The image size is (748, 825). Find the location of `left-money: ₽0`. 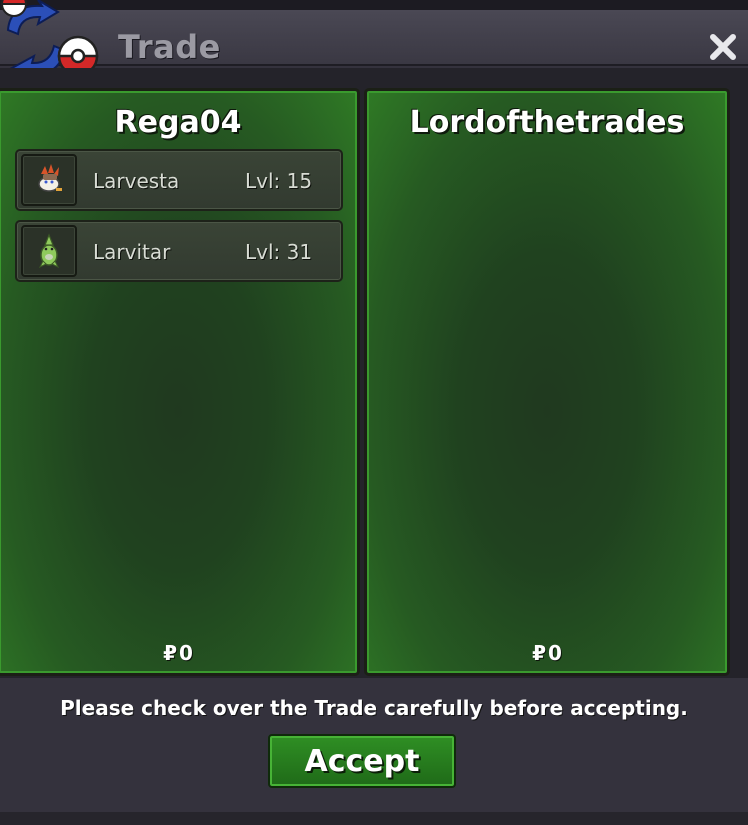

left-money: ₽0 is located at coordinates (178, 653).